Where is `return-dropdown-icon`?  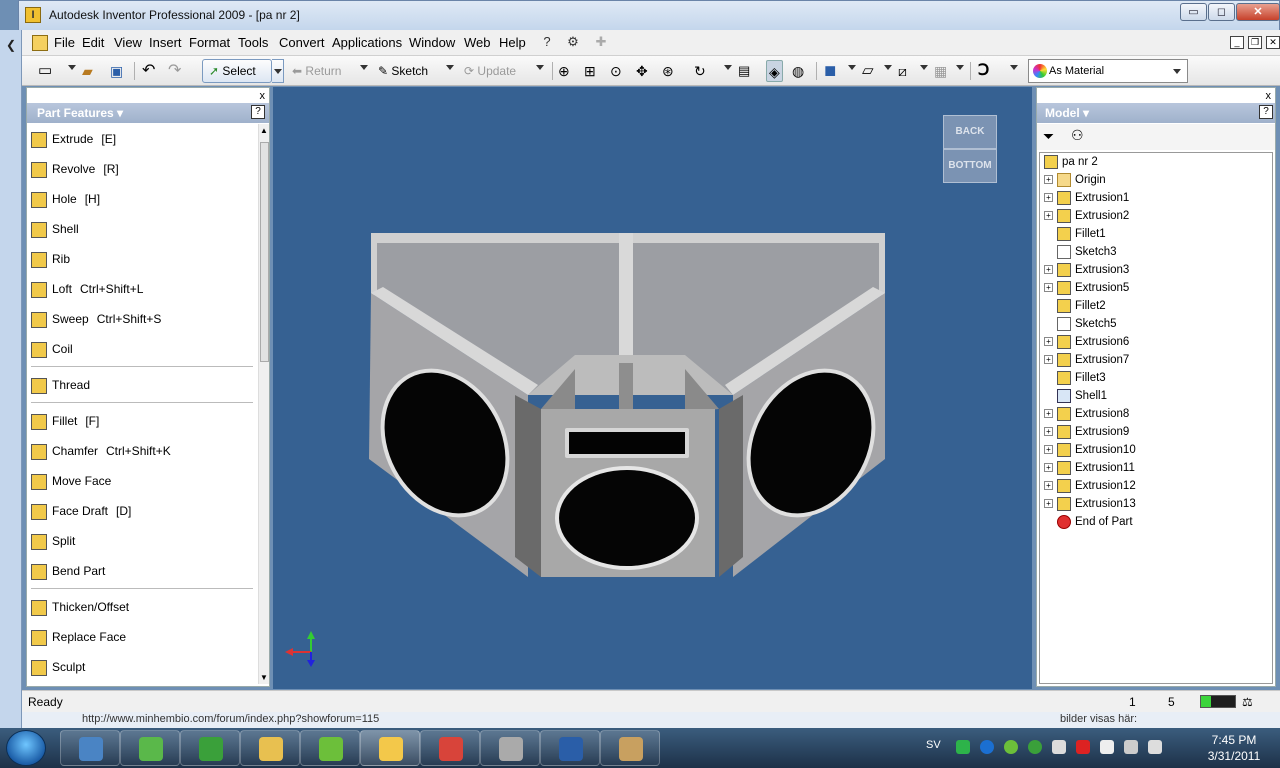 return-dropdown-icon is located at coordinates (364, 67).